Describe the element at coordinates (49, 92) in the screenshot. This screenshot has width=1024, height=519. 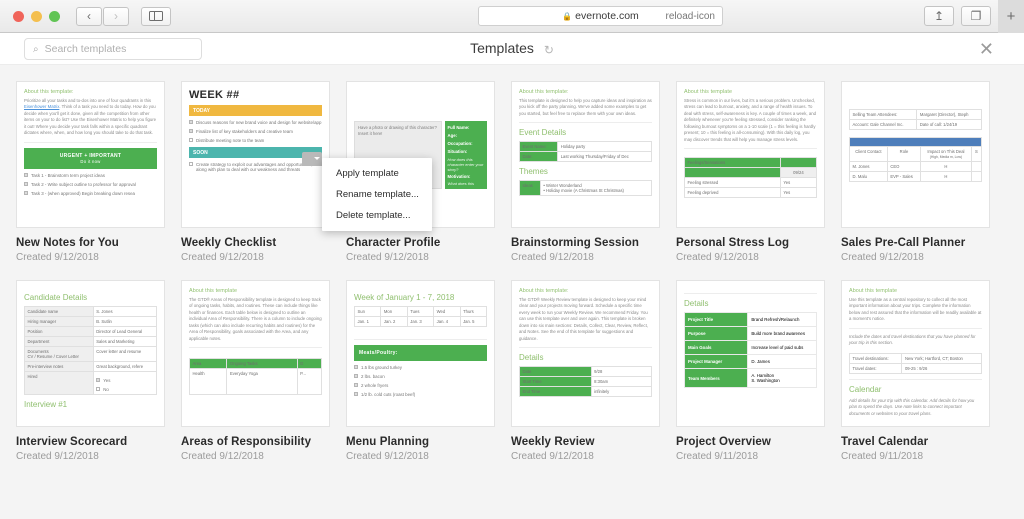
I see `about-heading: About this template:` at that location.